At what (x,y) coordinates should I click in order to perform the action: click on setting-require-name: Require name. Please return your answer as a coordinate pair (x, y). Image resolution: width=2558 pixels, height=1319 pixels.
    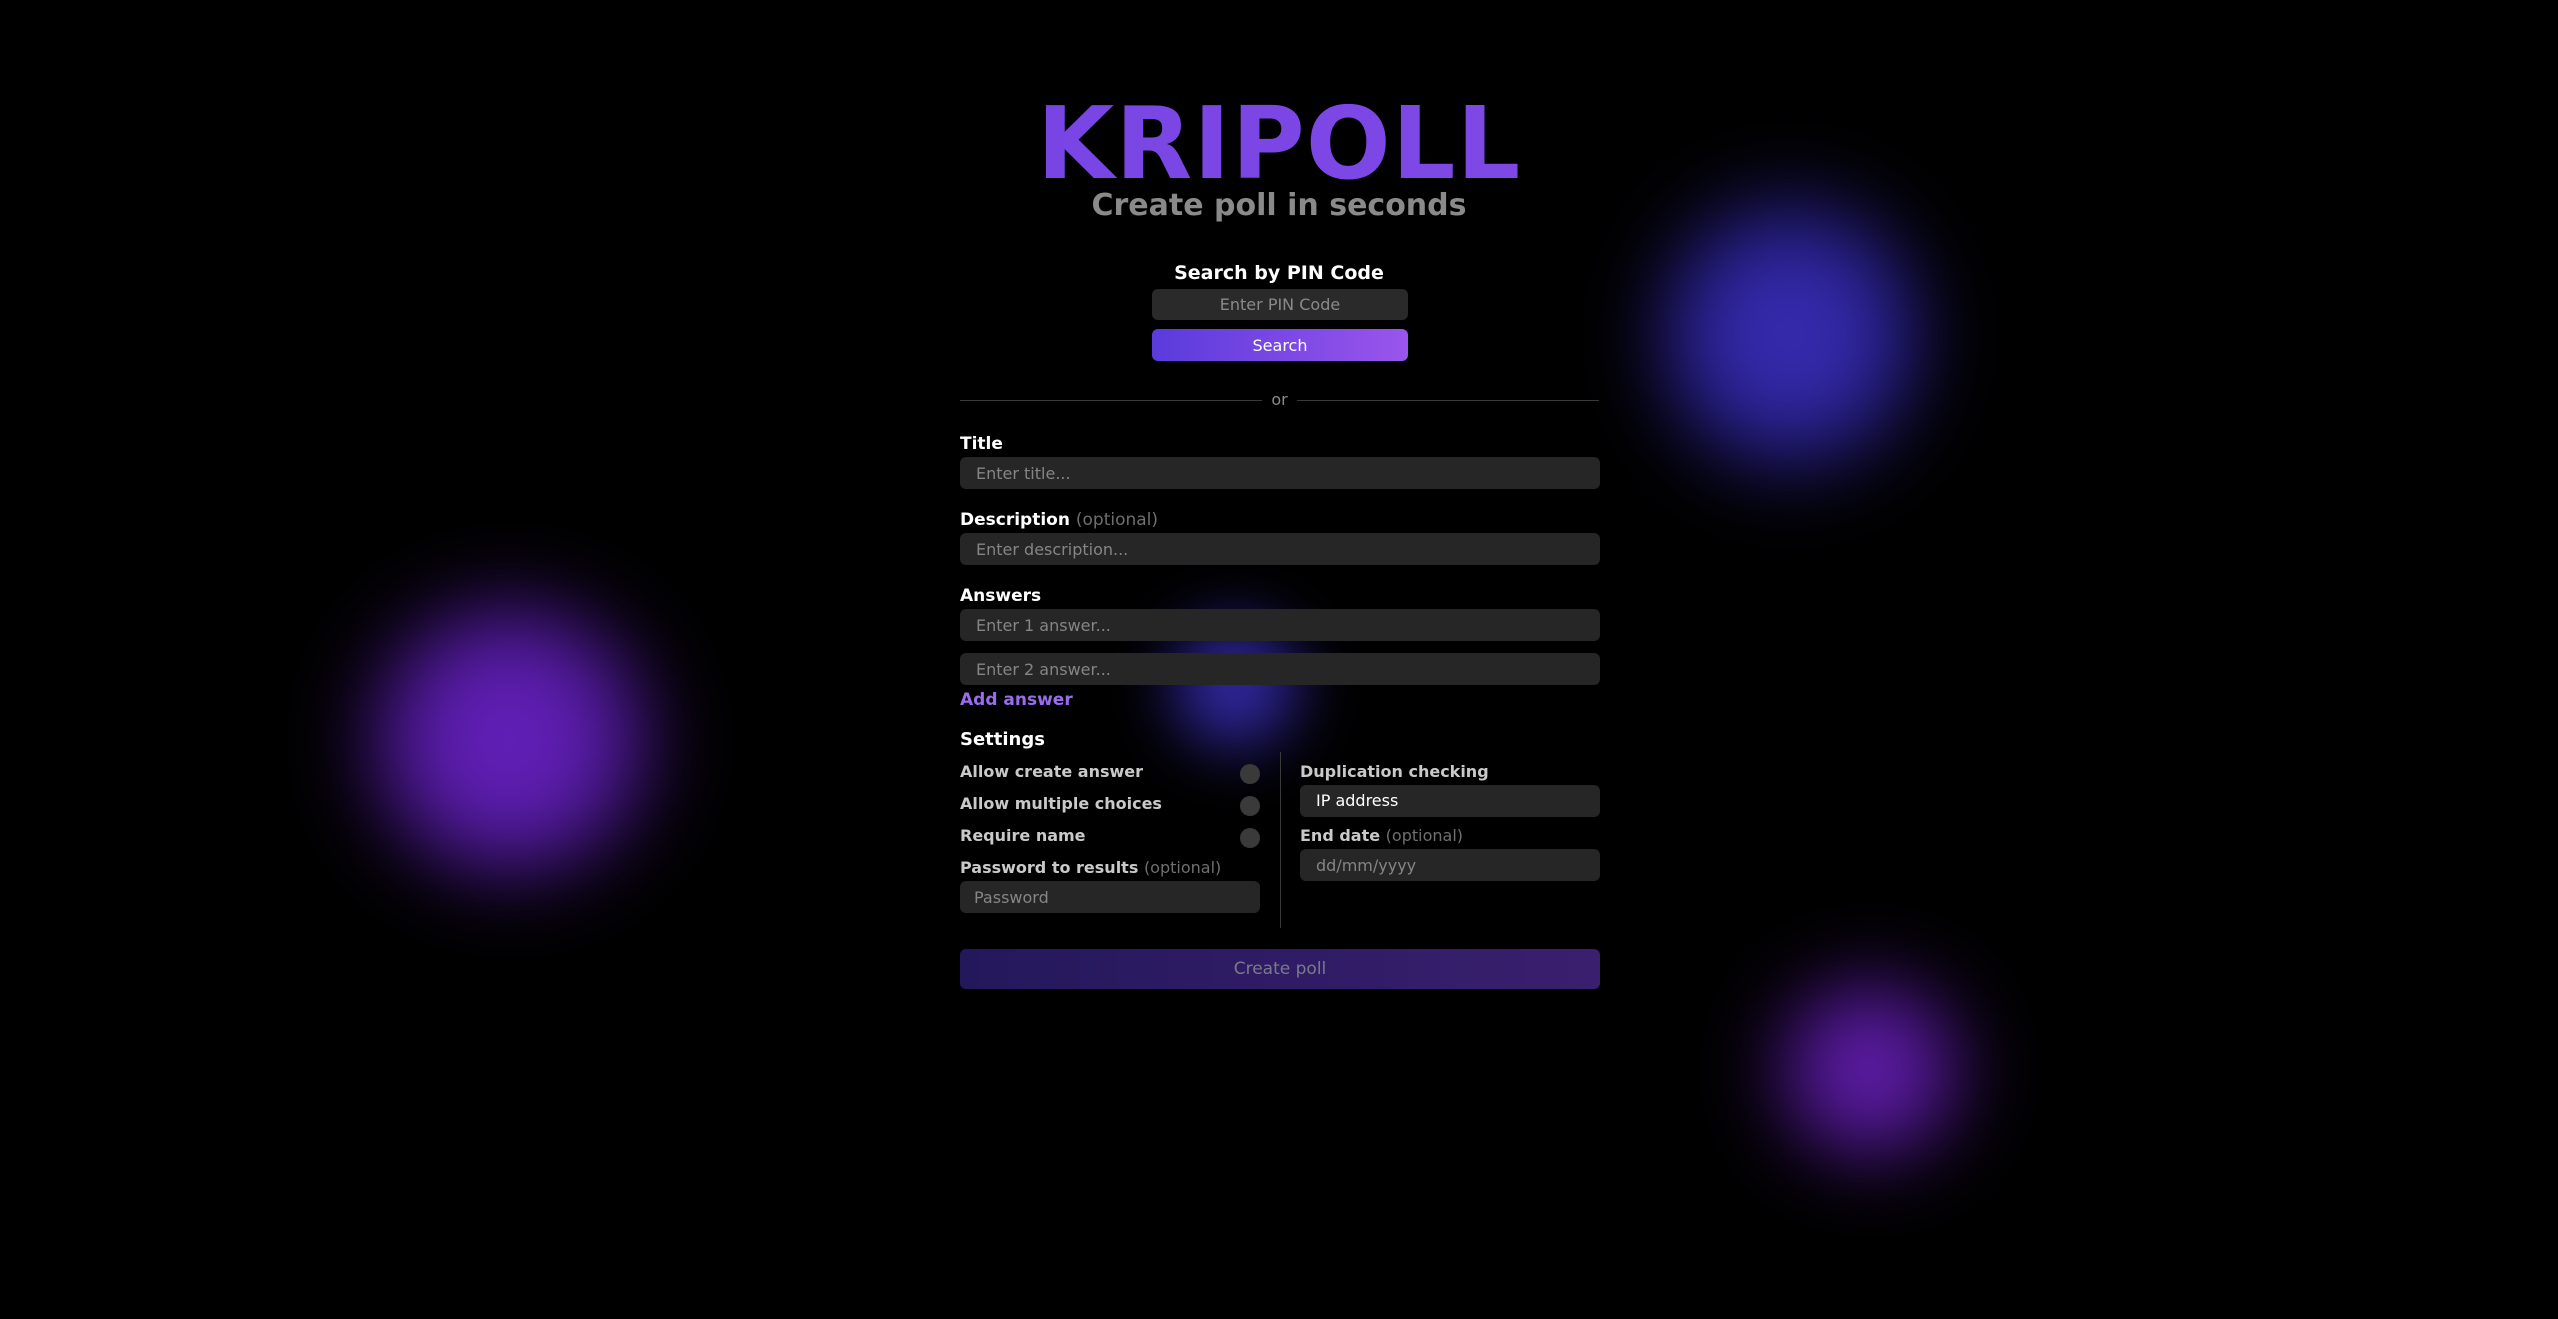
    Looking at the image, I should click on (1110, 837).